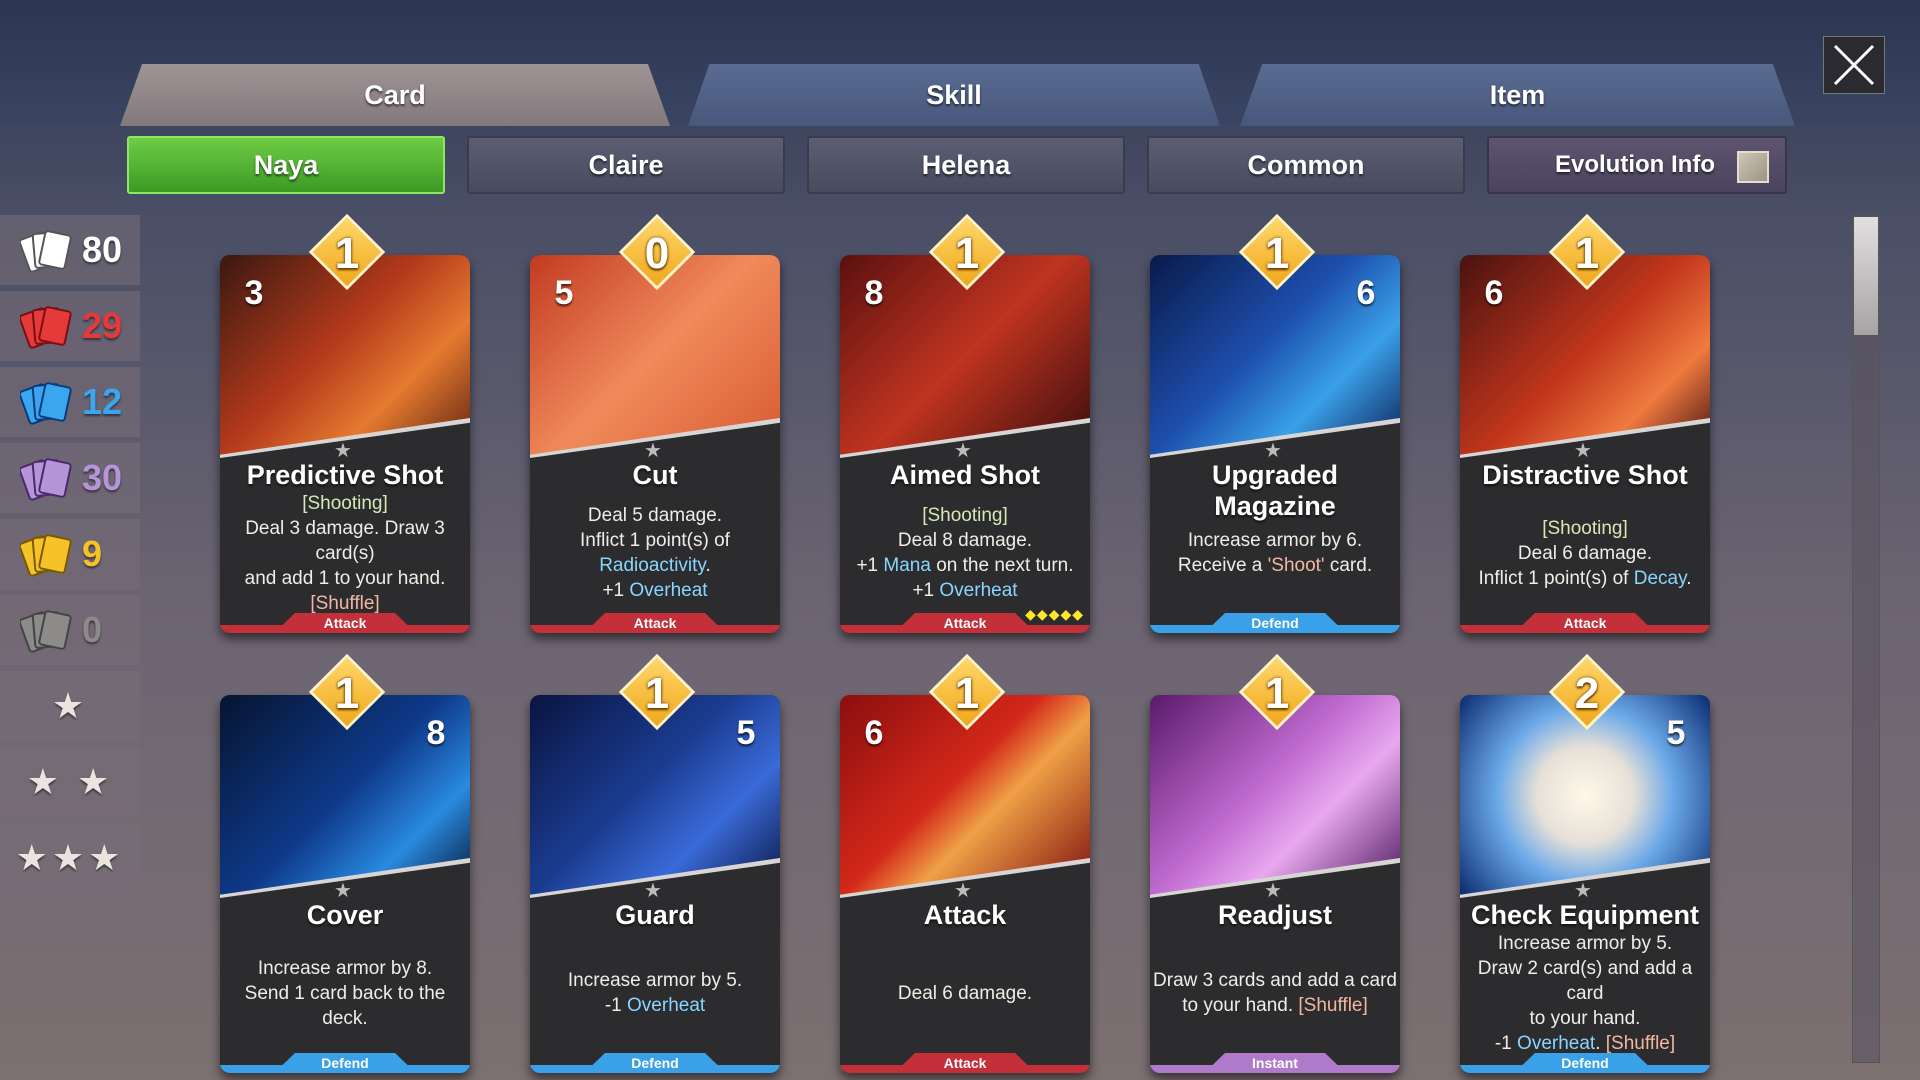 The width and height of the screenshot is (1920, 1080). What do you see at coordinates (1002, 565) in the screenshot?
I see `card-text: on the next turn.` at bounding box center [1002, 565].